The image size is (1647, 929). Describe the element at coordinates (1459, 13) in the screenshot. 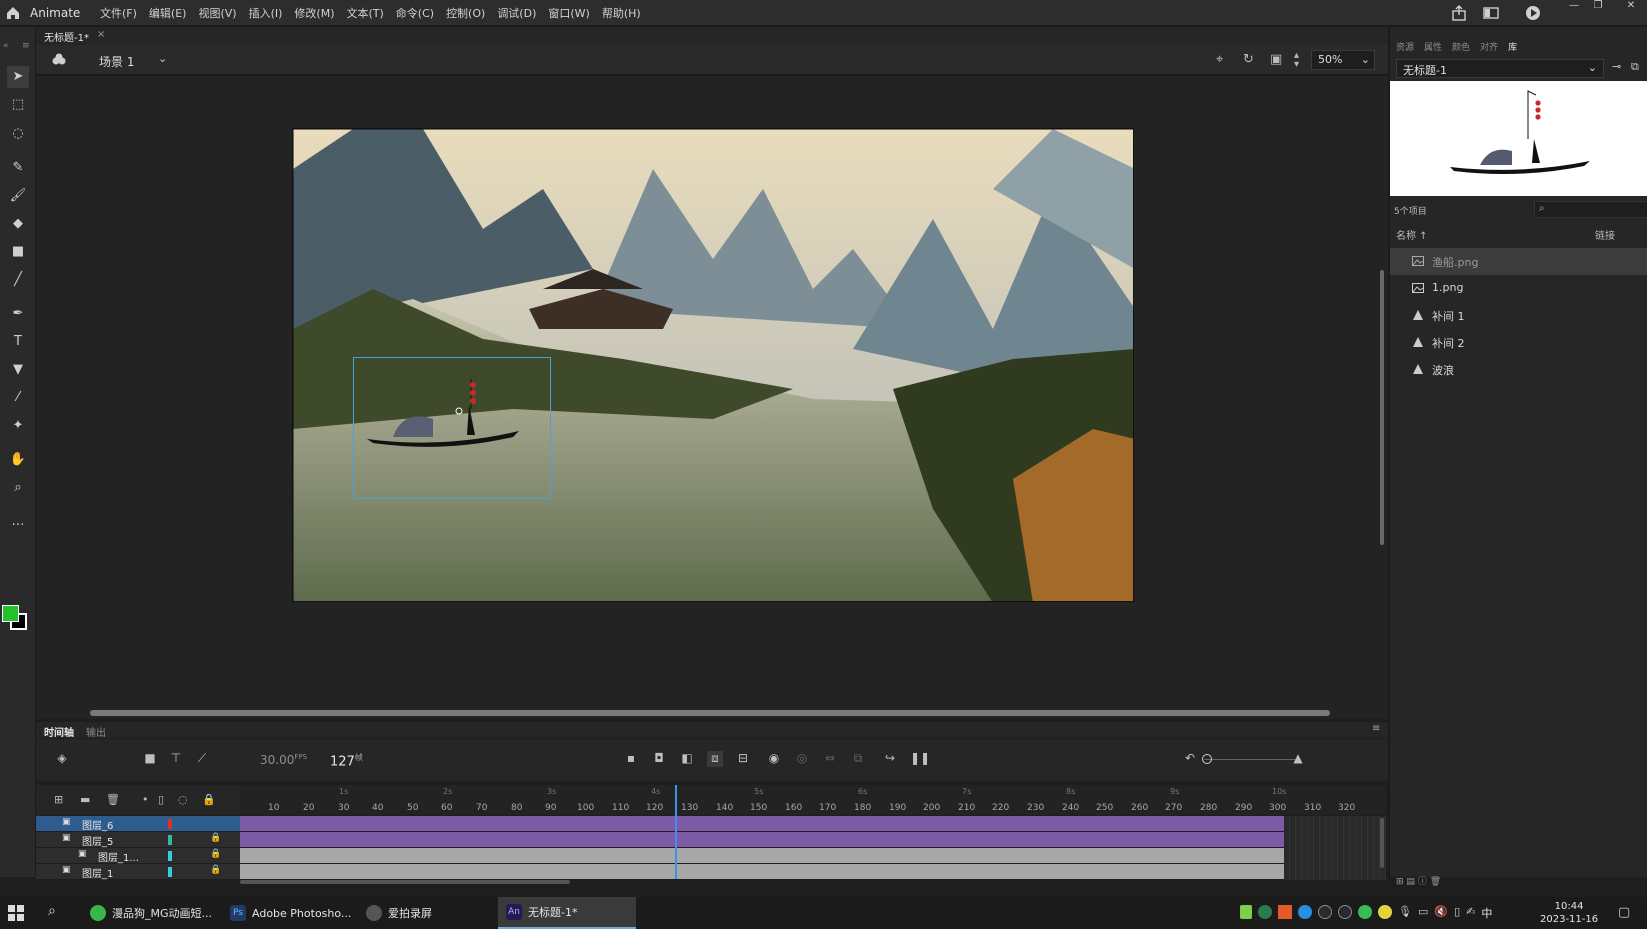

I see `publish-icon` at that location.